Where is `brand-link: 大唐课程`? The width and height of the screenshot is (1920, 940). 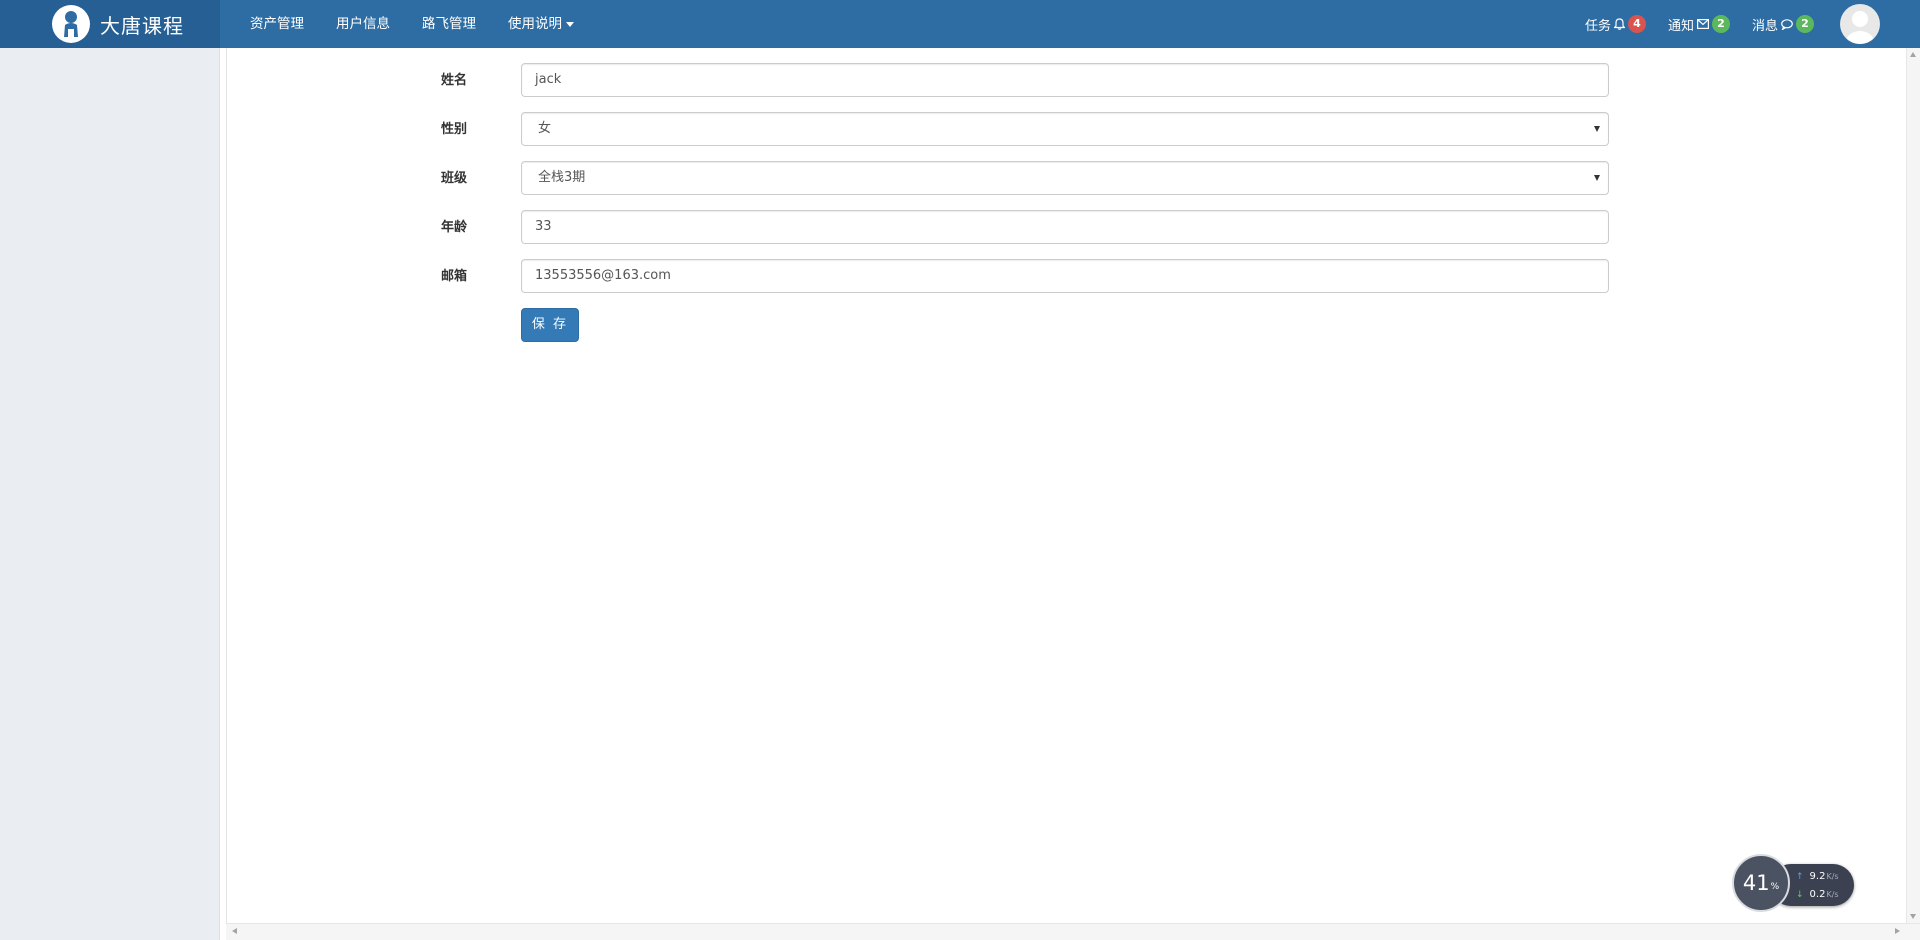 brand-link: 大唐课程 is located at coordinates (110, 24).